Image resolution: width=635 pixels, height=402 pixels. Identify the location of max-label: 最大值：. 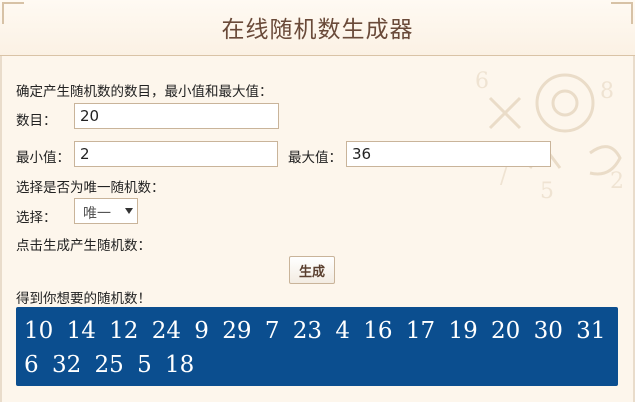
(315, 158).